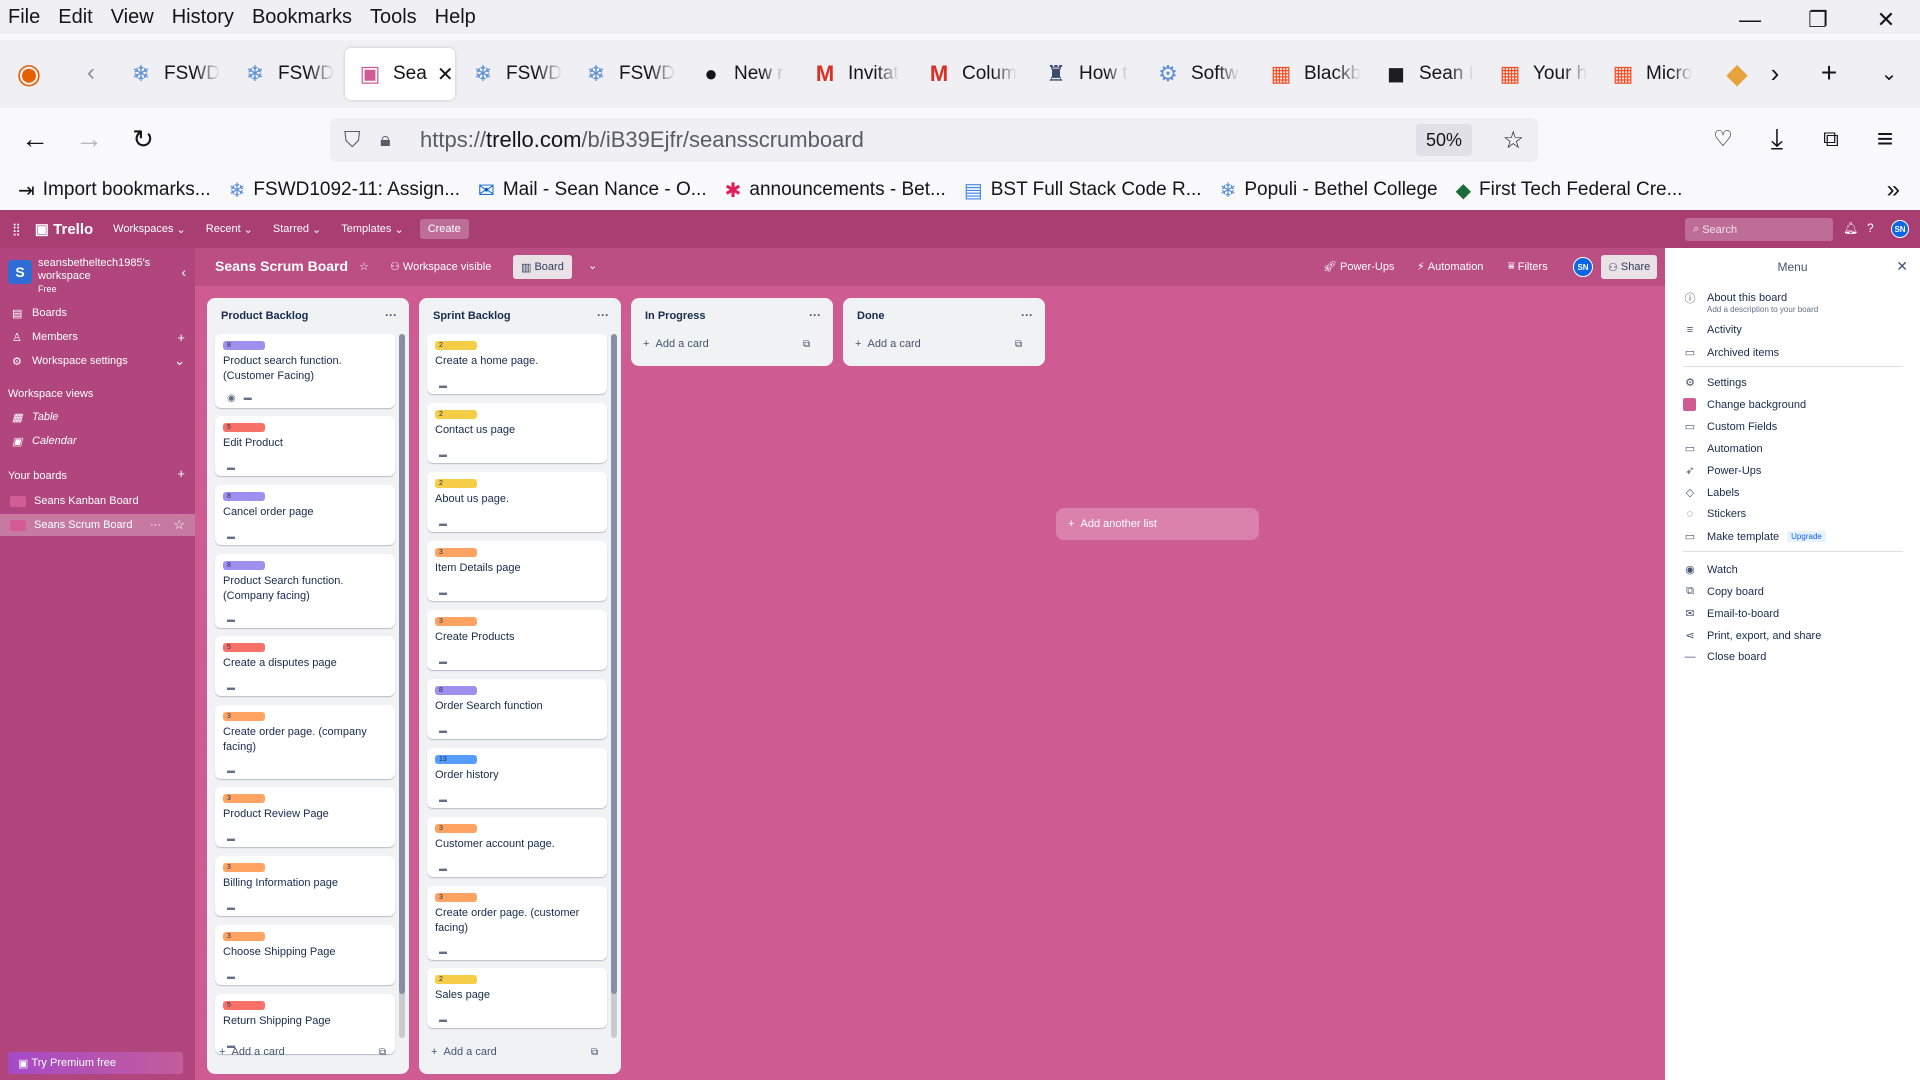 The height and width of the screenshot is (1080, 1920). What do you see at coordinates (1793, 614) in the screenshot?
I see `menu-email-to-board: ✉ Email-to-board` at bounding box center [1793, 614].